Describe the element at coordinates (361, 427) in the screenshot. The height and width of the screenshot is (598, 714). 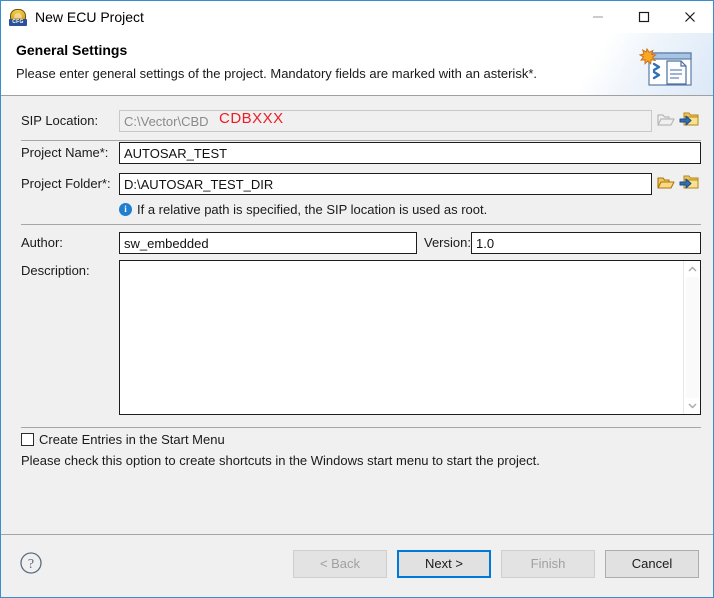
I see `description-row-separator` at that location.